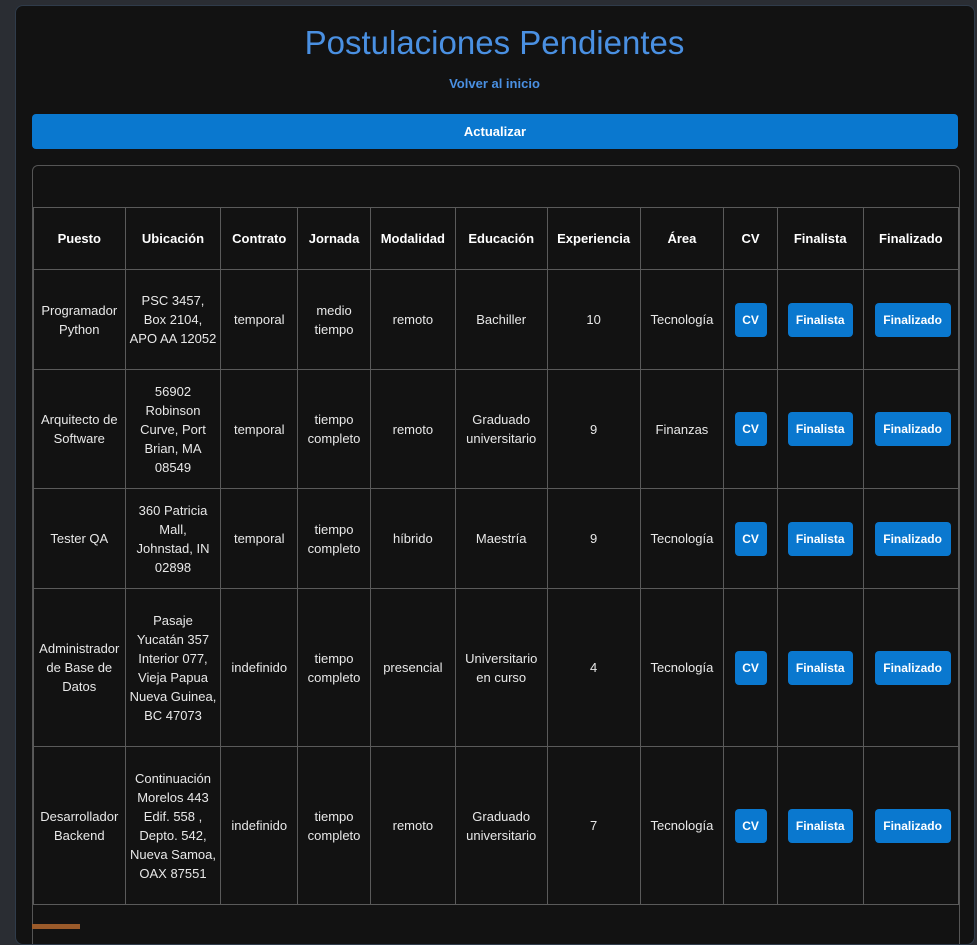 This screenshot has height=945, width=977. Describe the element at coordinates (495, 131) in the screenshot. I see `refresh-button: Actualizar` at that location.